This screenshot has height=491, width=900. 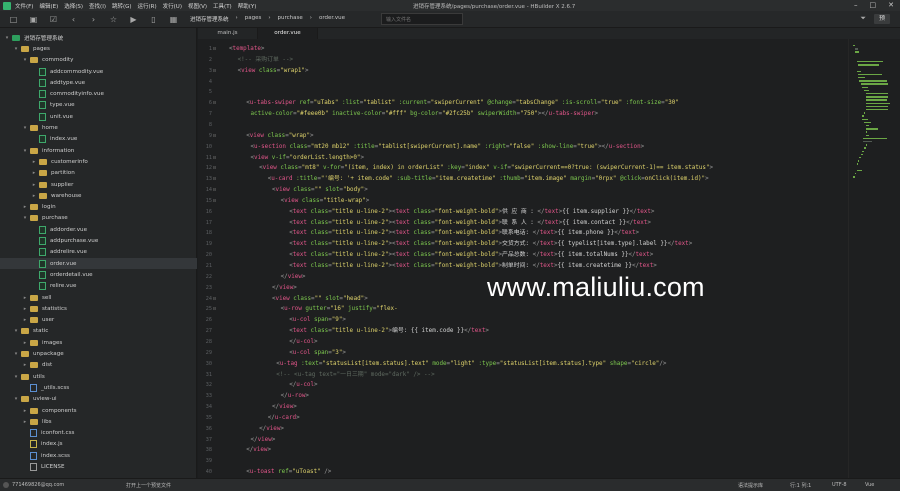 I want to click on tree-item: ▸ libs, so click(x=98, y=421).